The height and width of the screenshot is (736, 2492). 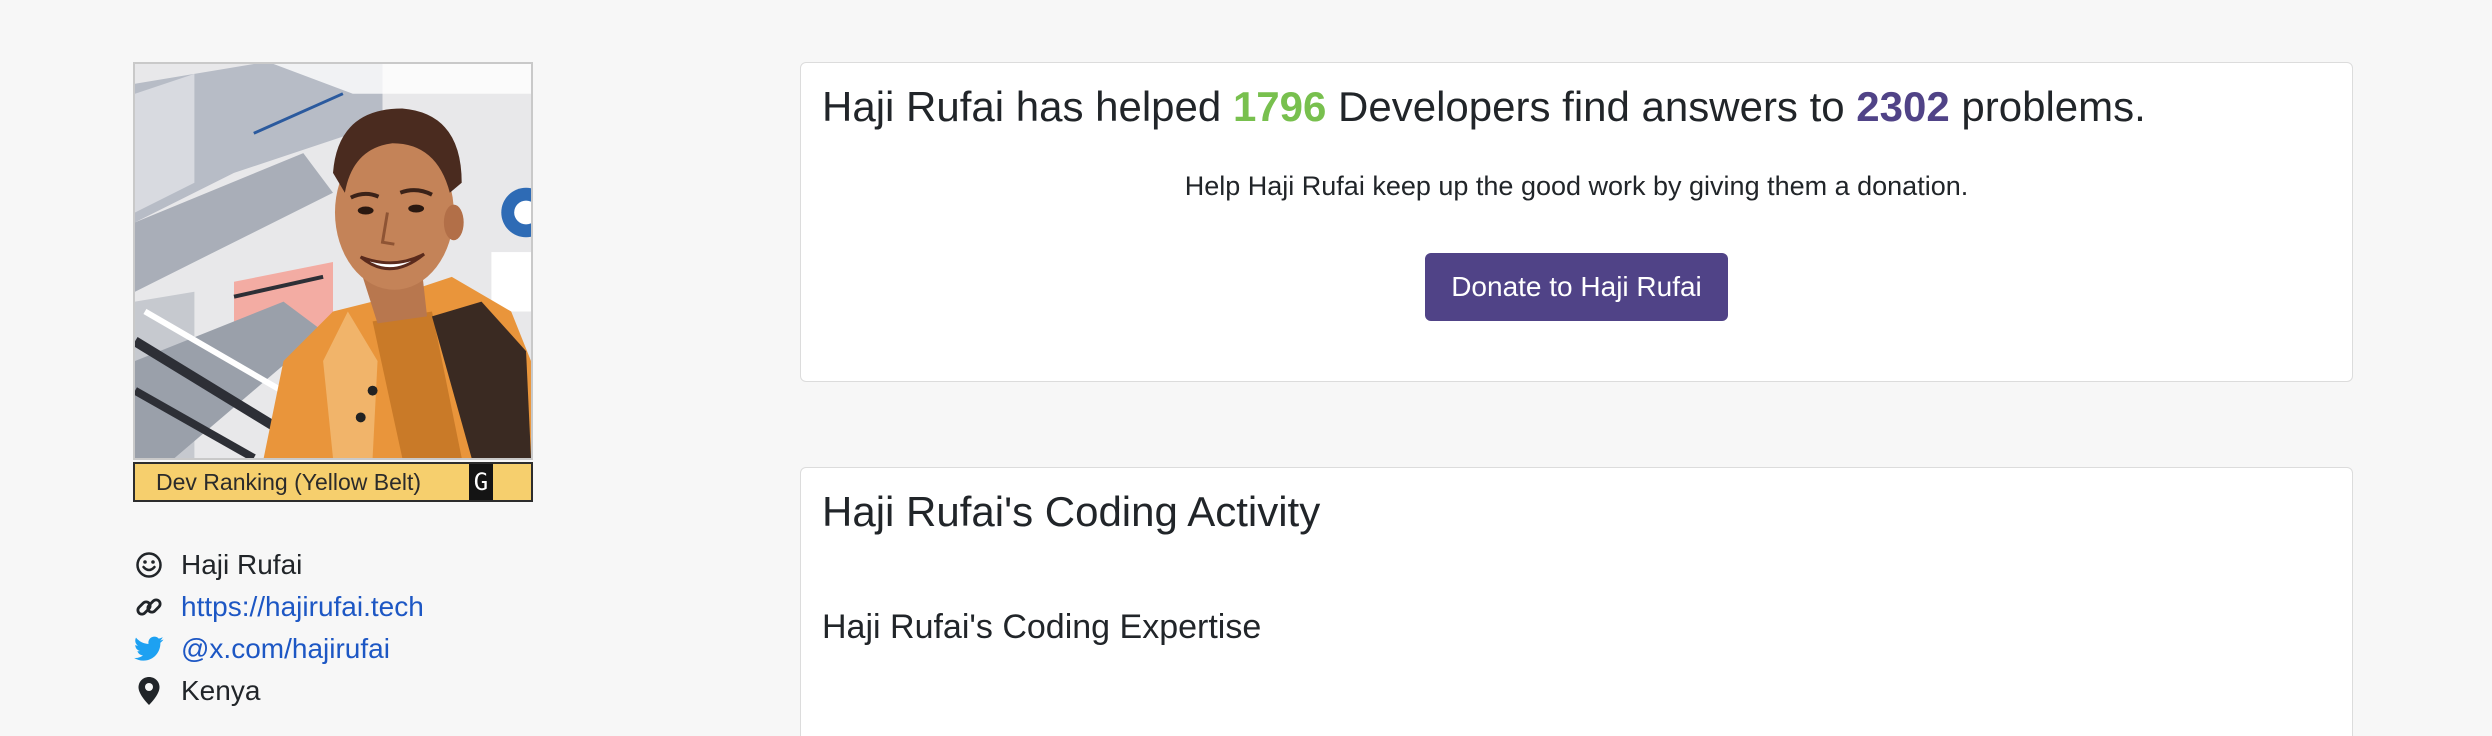 I want to click on avatar, so click(x=333, y=261).